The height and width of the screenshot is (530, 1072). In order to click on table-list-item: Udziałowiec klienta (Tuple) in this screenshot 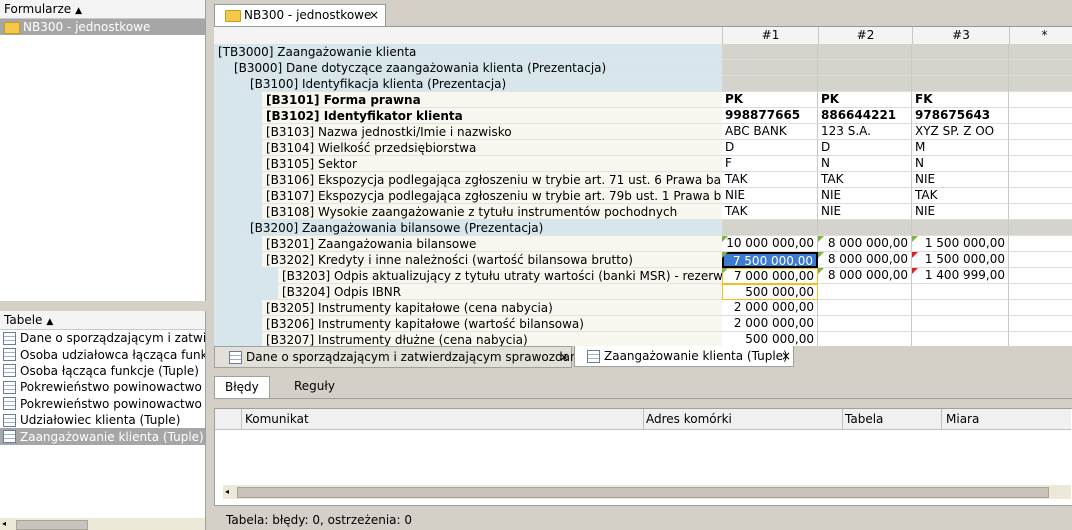, I will do `click(102, 420)`.